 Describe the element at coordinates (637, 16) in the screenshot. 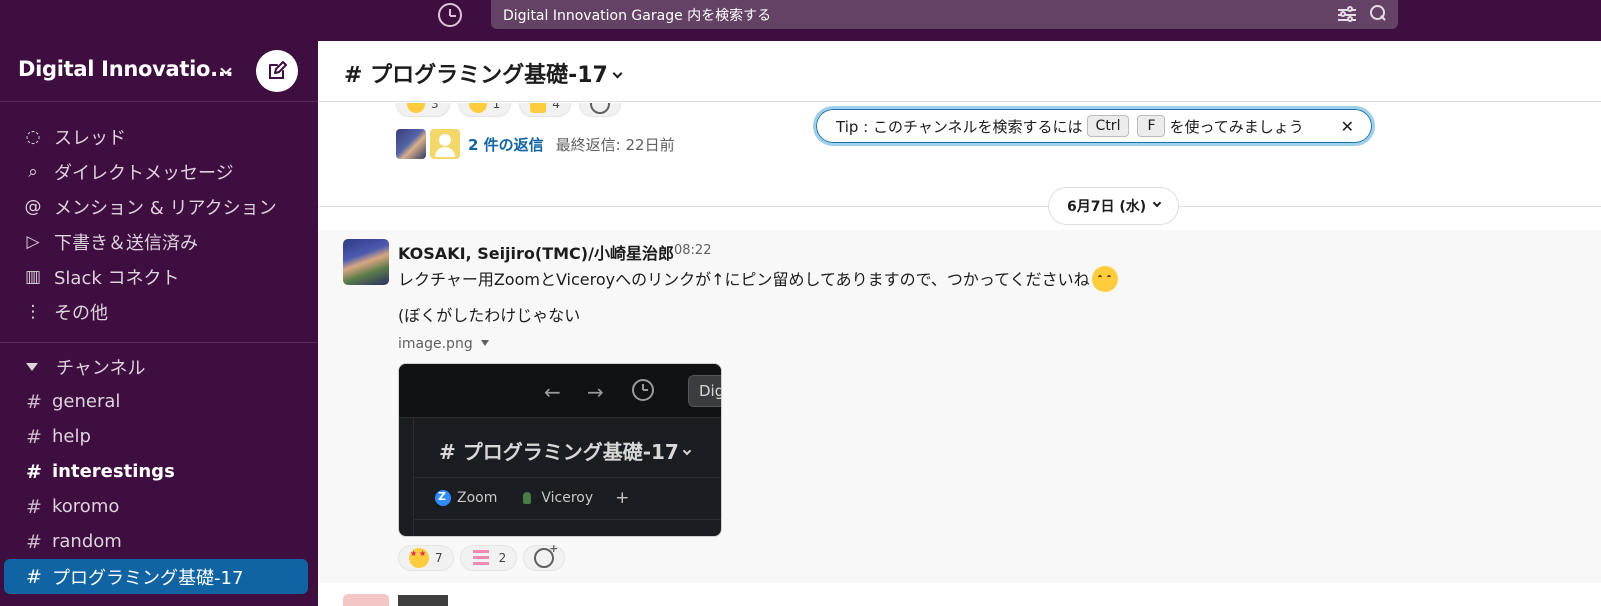

I see `search-placeholder: Digital Innovation Garage 内を検索する` at that location.